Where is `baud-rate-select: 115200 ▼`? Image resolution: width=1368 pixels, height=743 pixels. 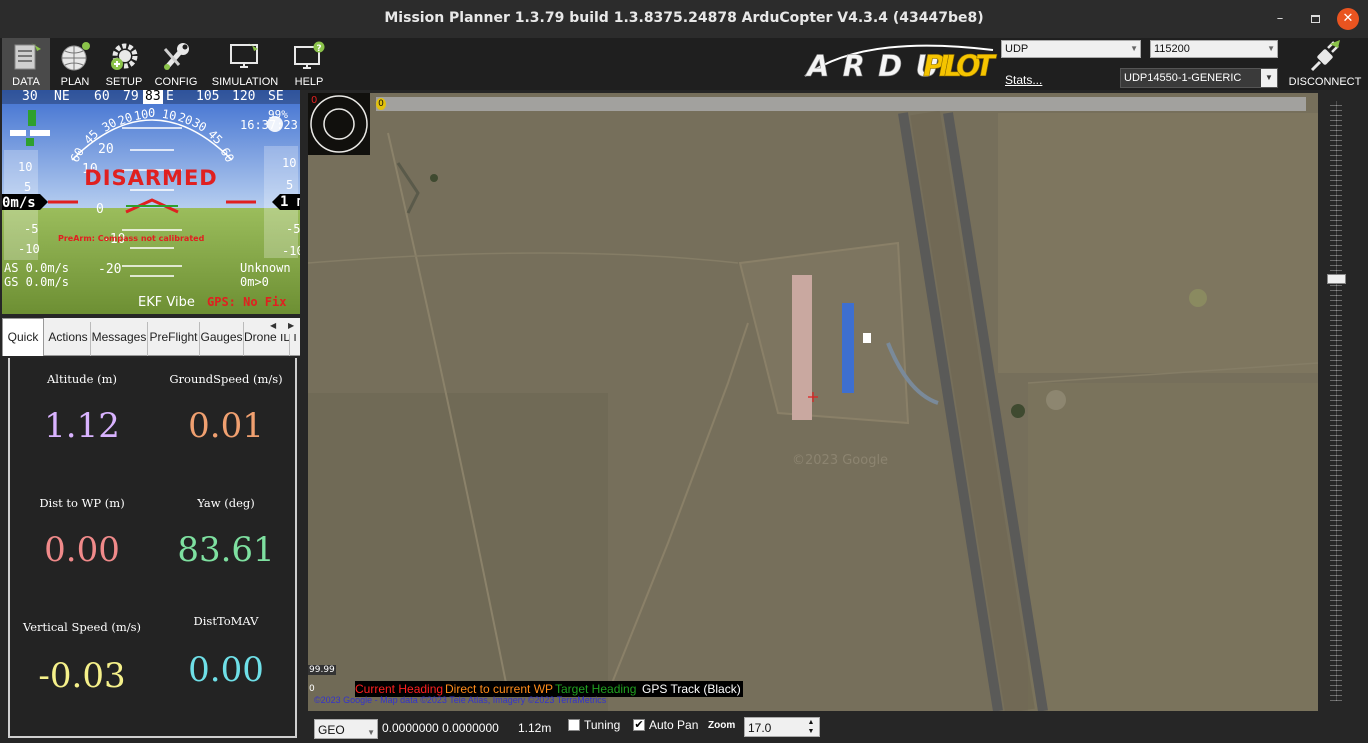 baud-rate-select: 115200 ▼ is located at coordinates (1214, 49).